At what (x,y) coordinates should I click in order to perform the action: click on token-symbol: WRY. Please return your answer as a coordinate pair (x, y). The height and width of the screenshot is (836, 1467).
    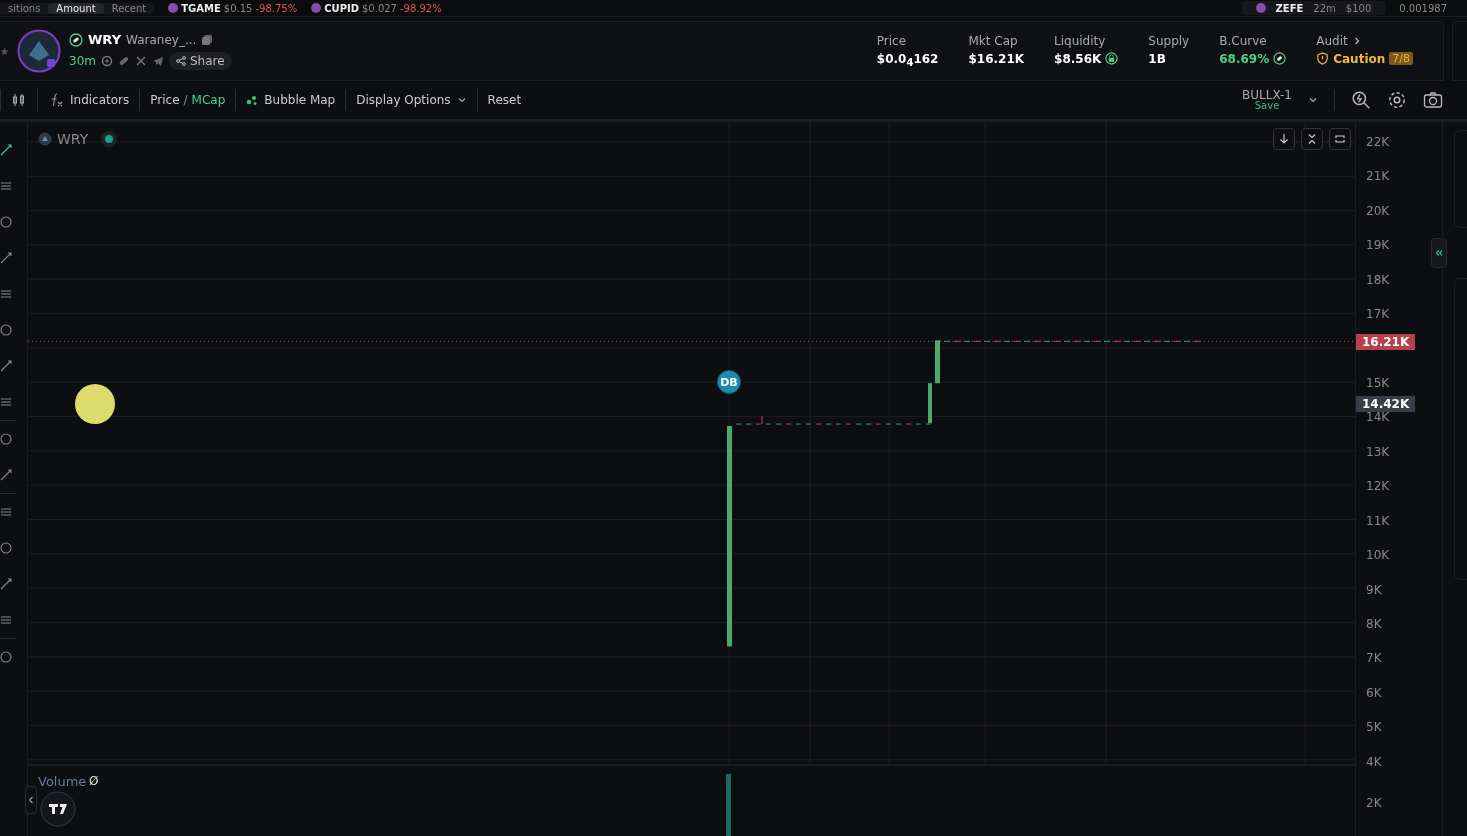
    Looking at the image, I should click on (105, 39).